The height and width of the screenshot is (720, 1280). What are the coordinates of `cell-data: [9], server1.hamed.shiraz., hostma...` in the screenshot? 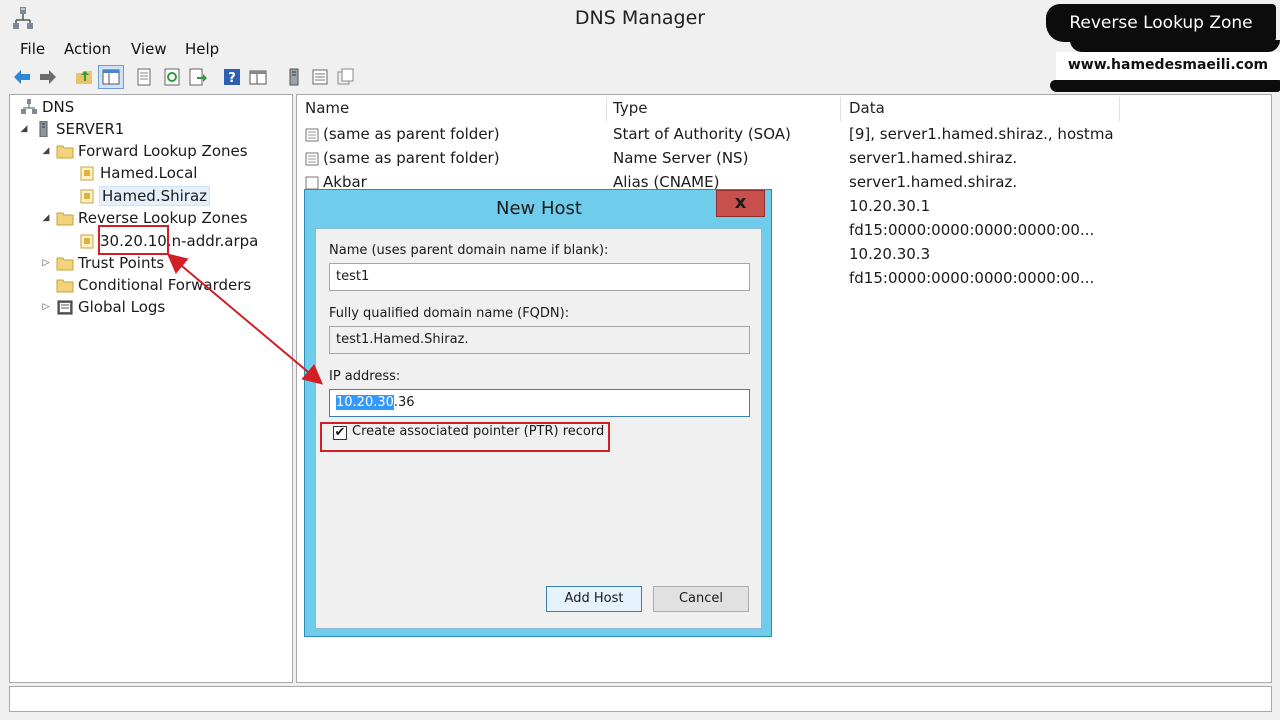 It's located at (982, 134).